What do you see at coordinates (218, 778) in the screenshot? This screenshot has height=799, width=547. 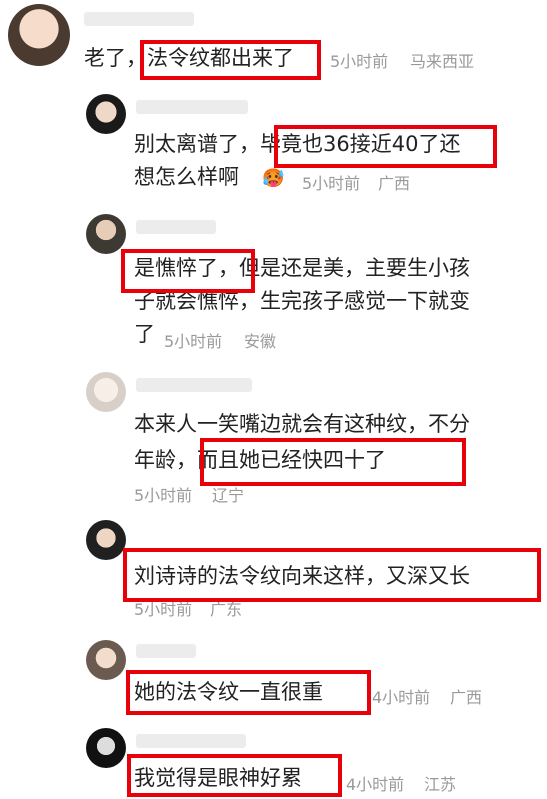 I see `comment-text: 我觉得是眼神好累` at bounding box center [218, 778].